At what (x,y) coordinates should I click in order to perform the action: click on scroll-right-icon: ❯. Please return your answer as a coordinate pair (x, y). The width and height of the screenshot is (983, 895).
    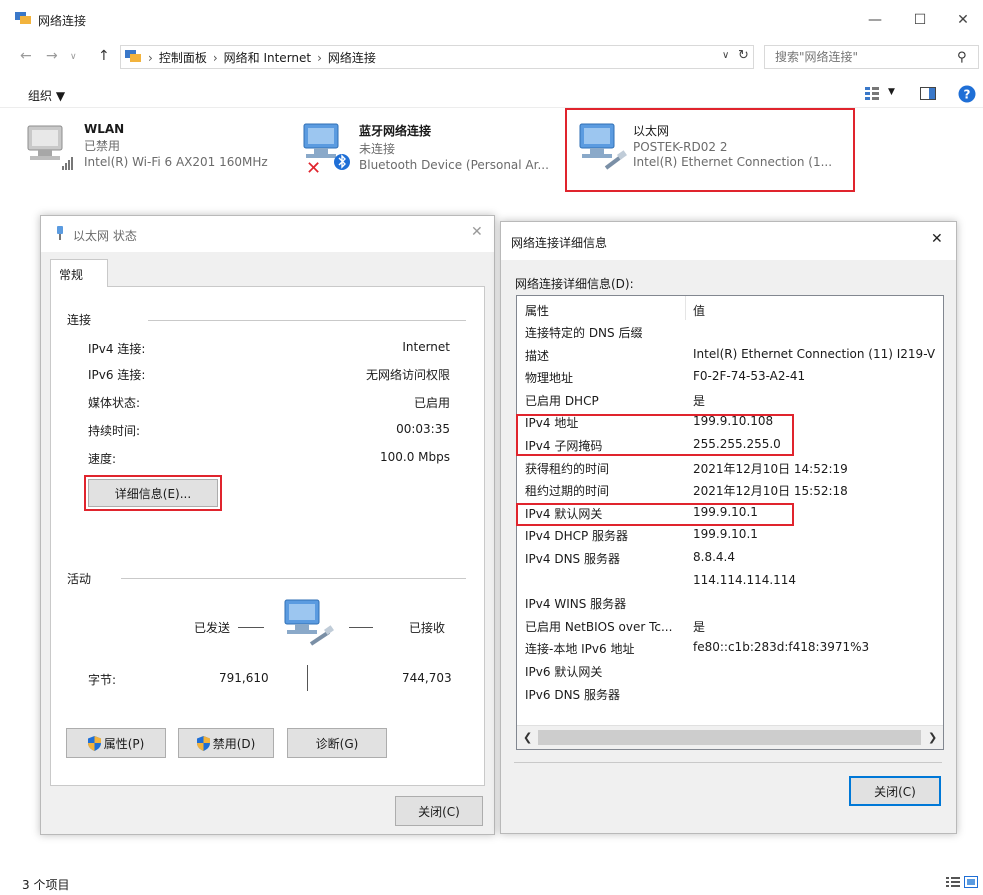
    Looking at the image, I should click on (932, 737).